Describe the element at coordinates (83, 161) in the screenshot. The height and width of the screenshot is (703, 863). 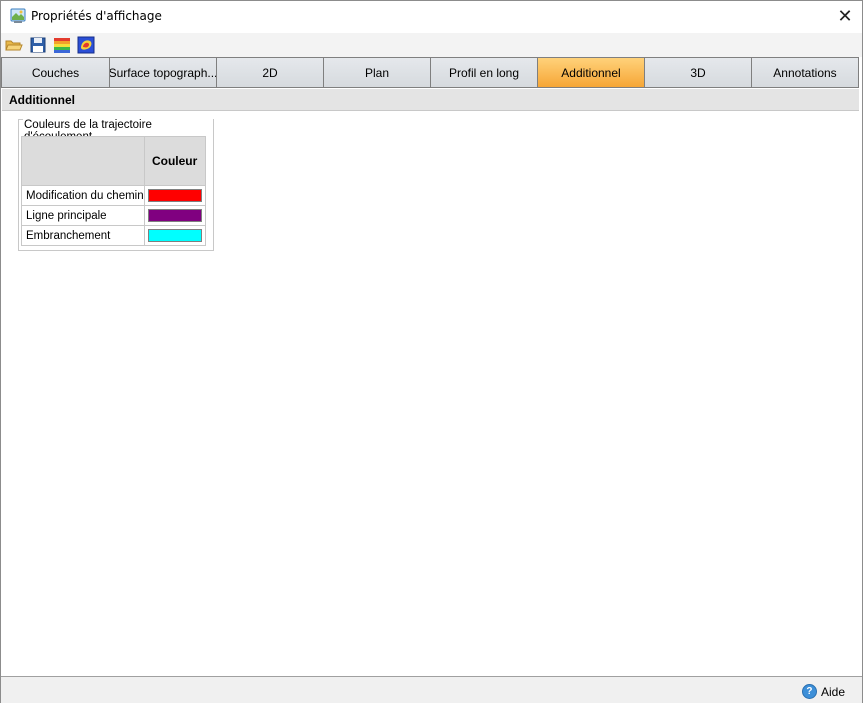
I see `table-corner-cell` at that location.